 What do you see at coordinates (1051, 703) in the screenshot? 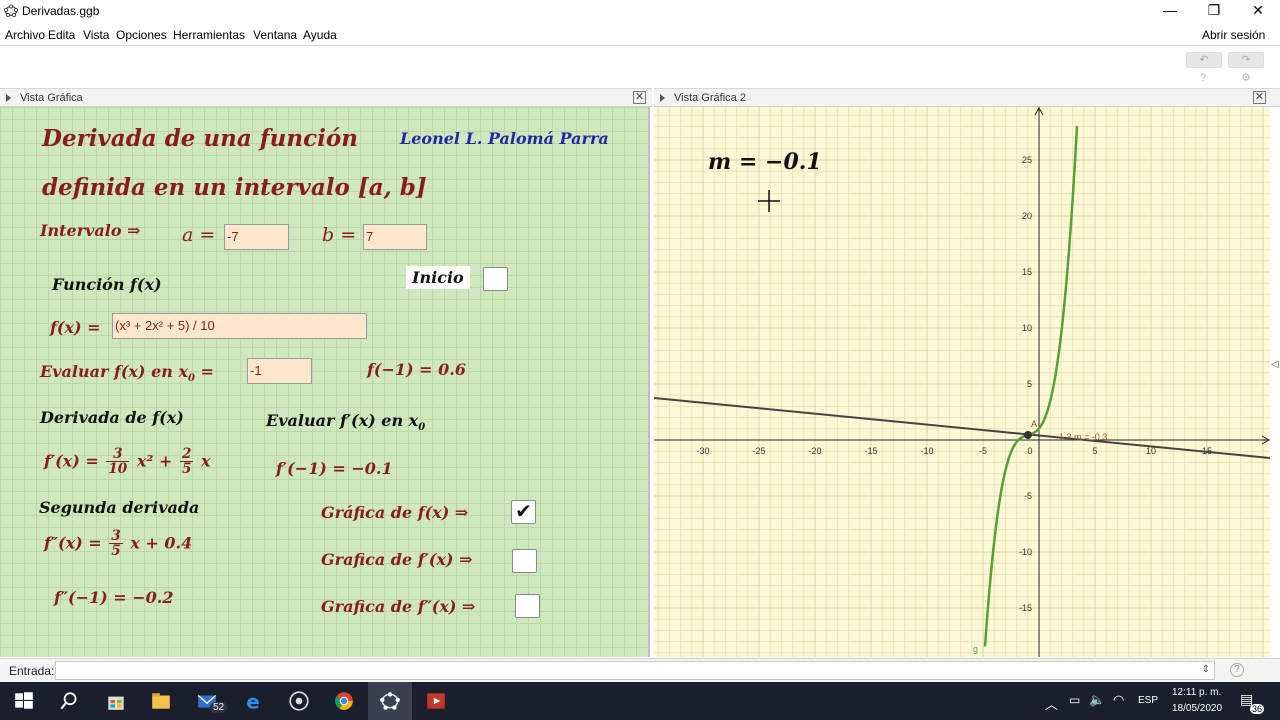
I see `tray-chevron-icon: ︿` at bounding box center [1051, 703].